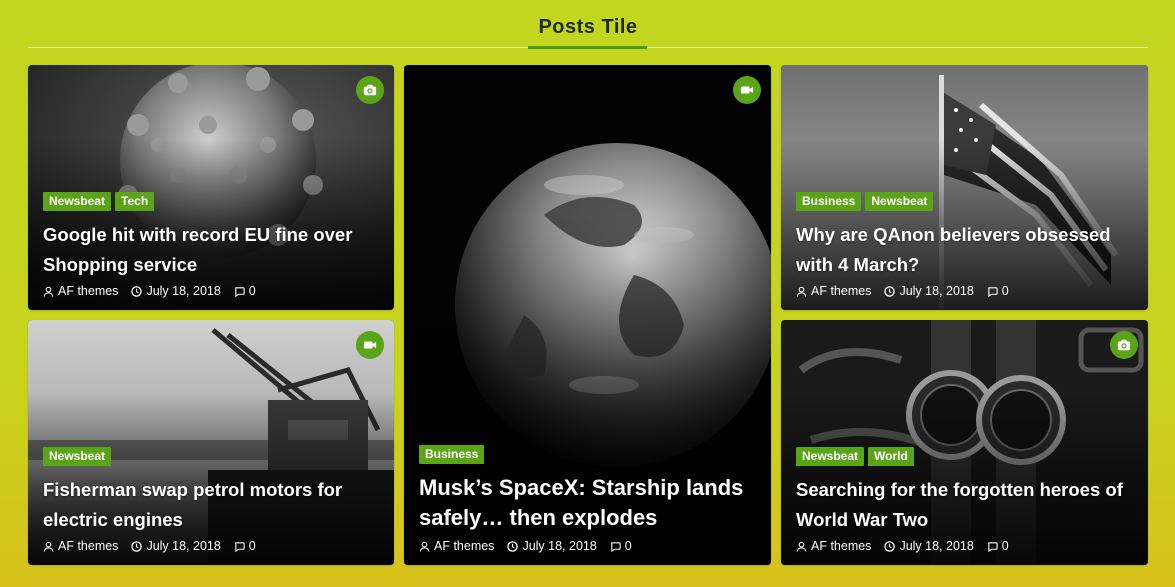  I want to click on section-header: Posts Tile, so click(588, 25).